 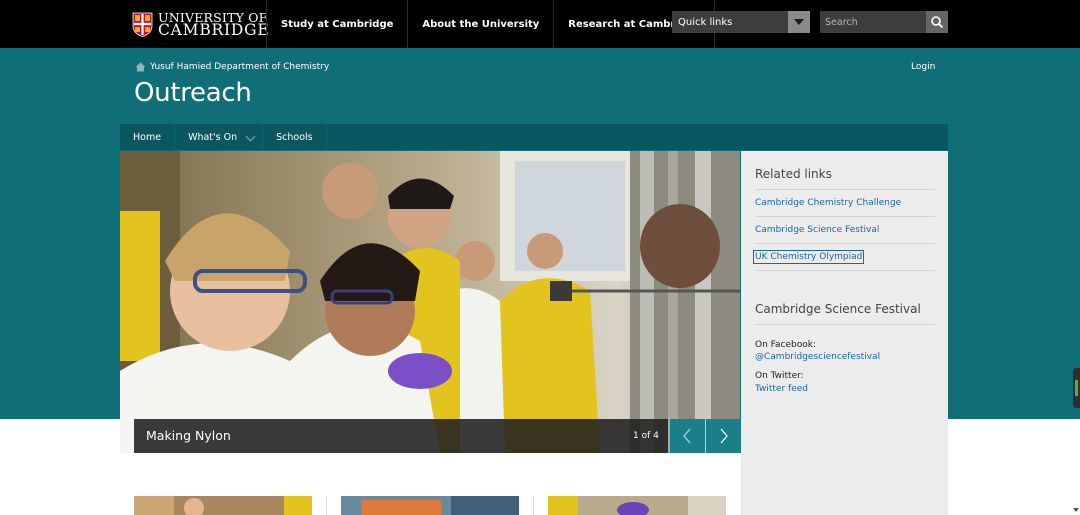 What do you see at coordinates (208, 137) in the screenshot?
I see `subnav-whats-on: What's On` at bounding box center [208, 137].